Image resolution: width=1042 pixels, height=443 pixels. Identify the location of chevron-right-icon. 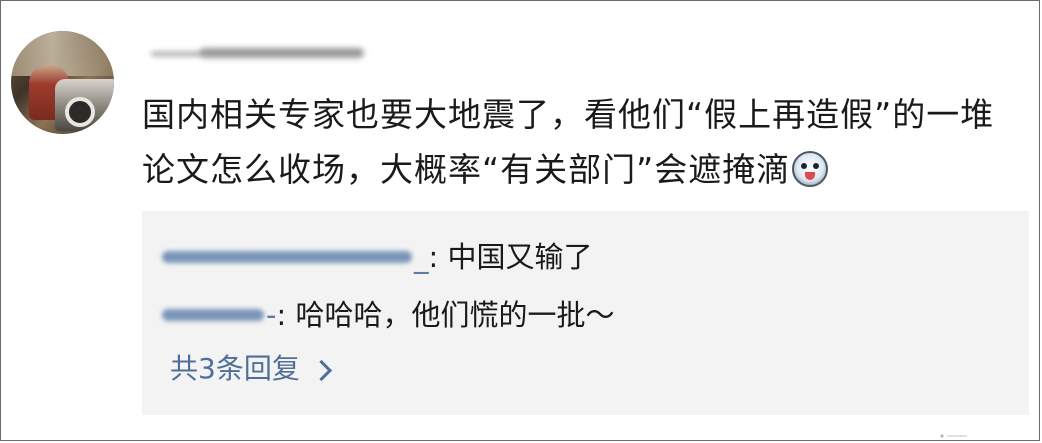
(321, 370).